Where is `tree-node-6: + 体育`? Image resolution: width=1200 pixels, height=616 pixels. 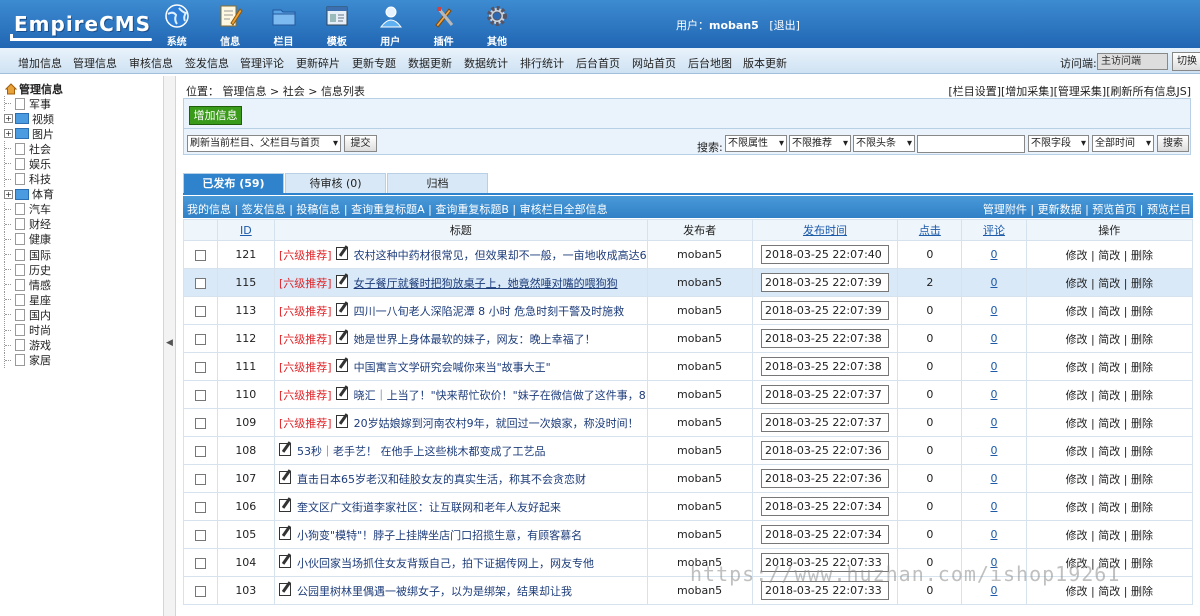
tree-node-6: + 体育 is located at coordinates (29, 194).